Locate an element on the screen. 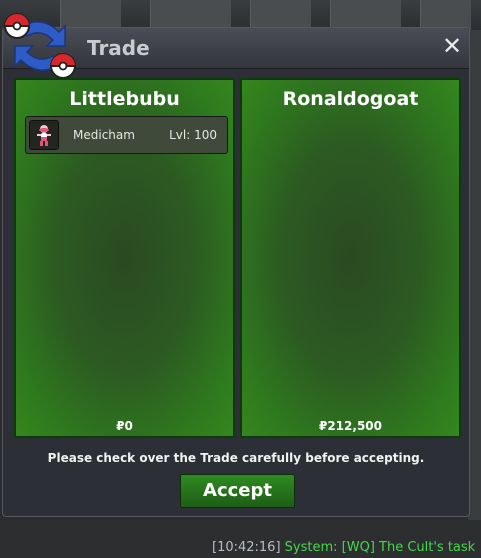  chat-timestamp: [10:42:16] is located at coordinates (246, 547).